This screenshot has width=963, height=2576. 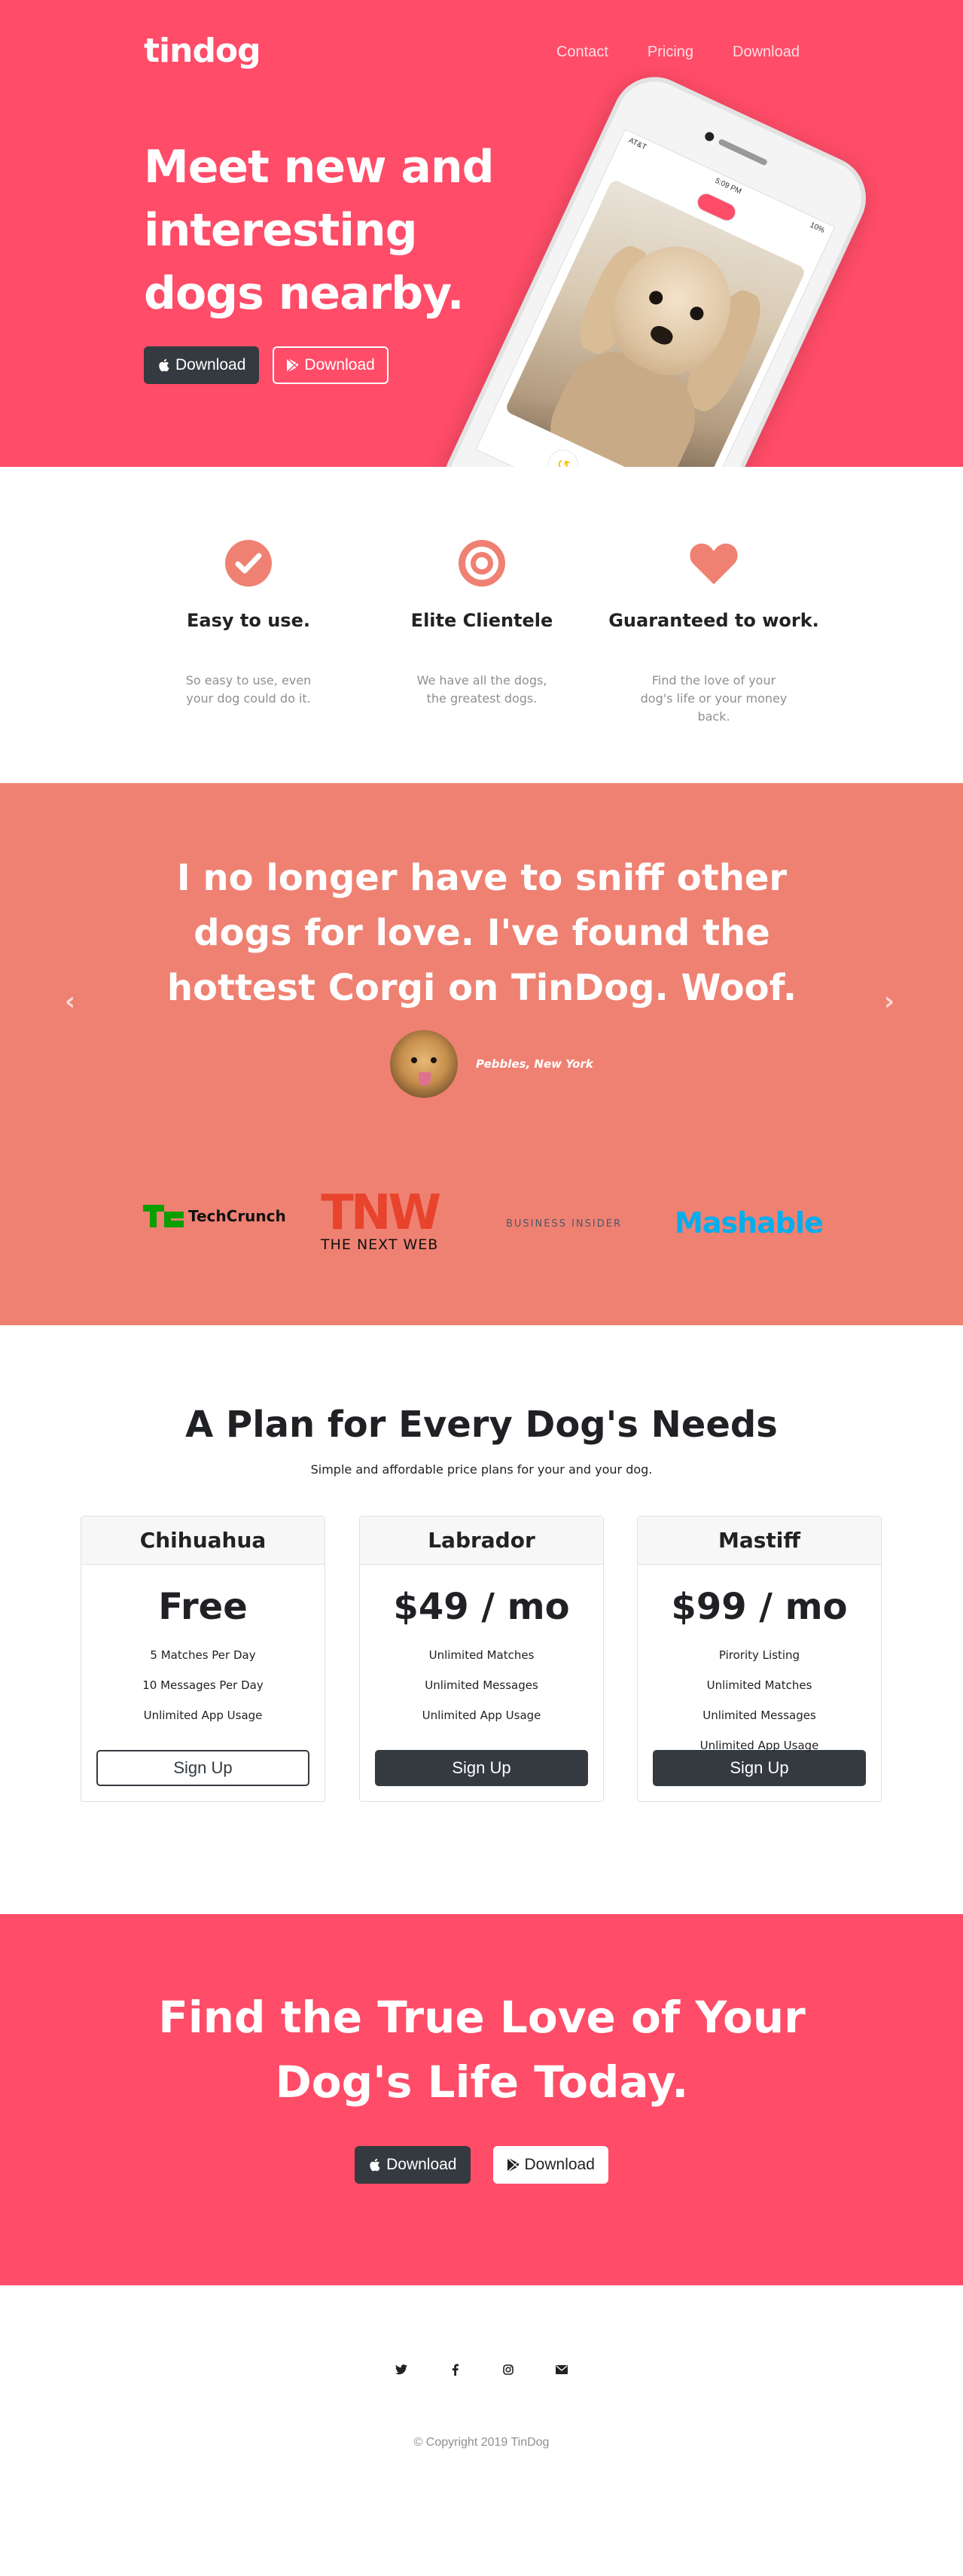 What do you see at coordinates (481, 1607) in the screenshot?
I see `plan-price: $49 / mo` at bounding box center [481, 1607].